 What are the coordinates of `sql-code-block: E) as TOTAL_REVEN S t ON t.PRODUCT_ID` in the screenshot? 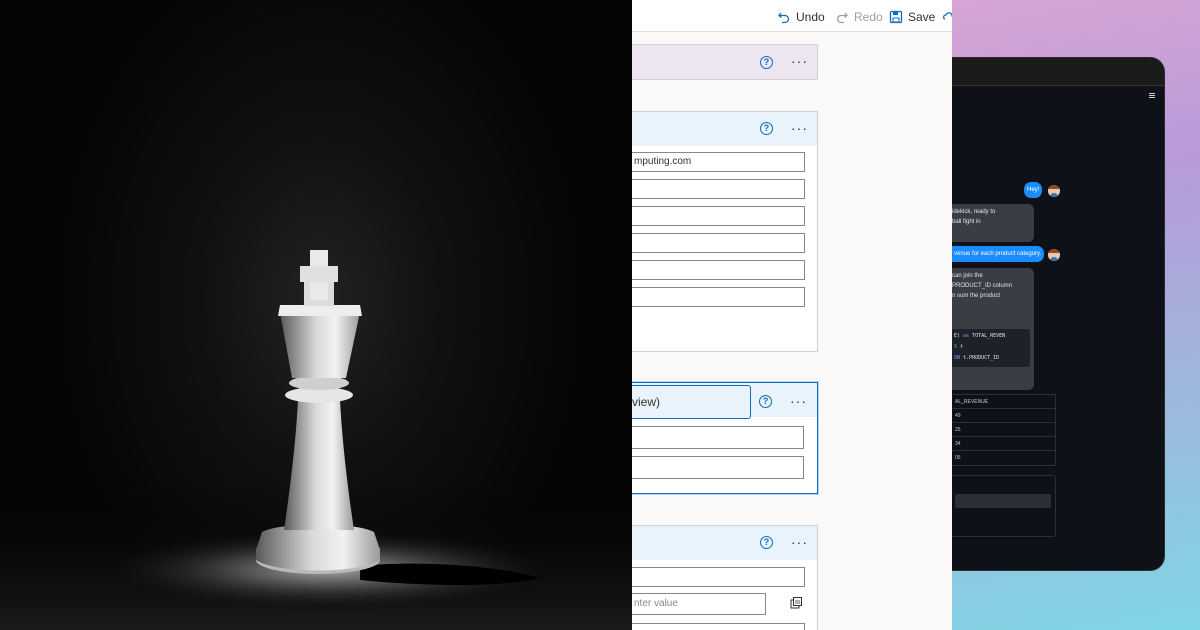 It's located at (991, 348).